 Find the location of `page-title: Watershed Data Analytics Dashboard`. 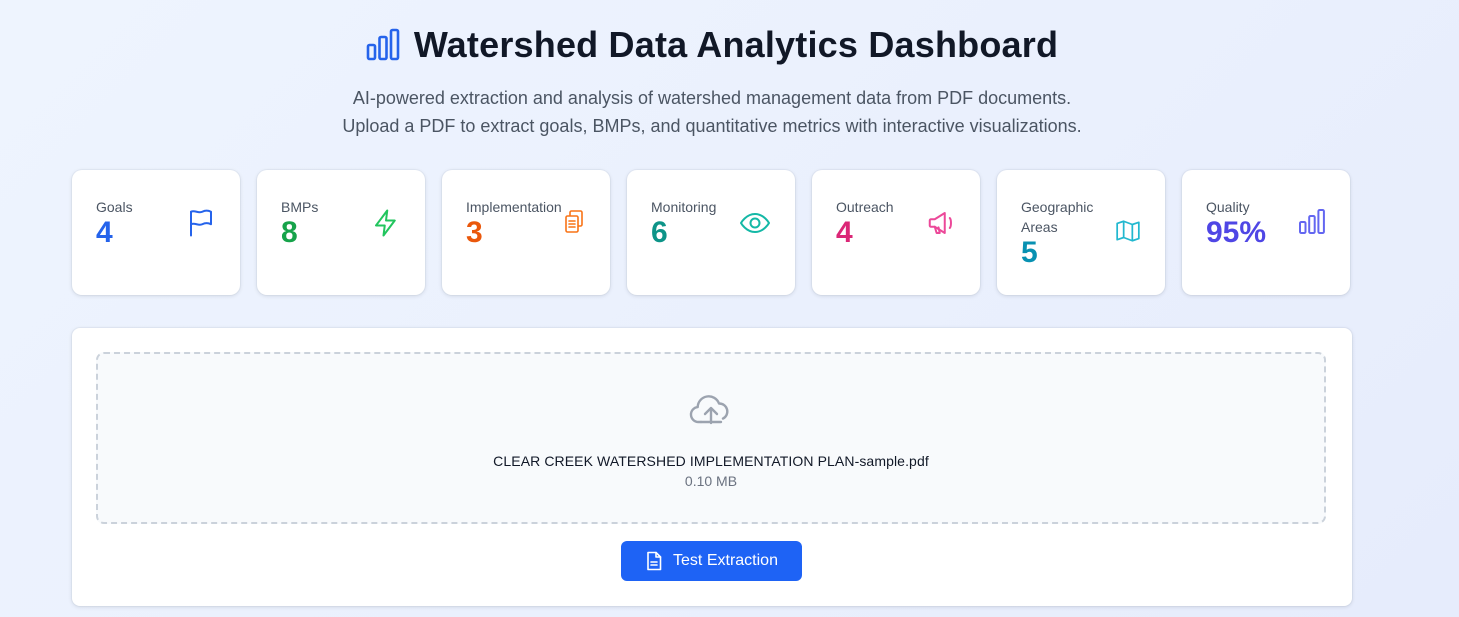

page-title: Watershed Data Analytics Dashboard is located at coordinates (736, 44).